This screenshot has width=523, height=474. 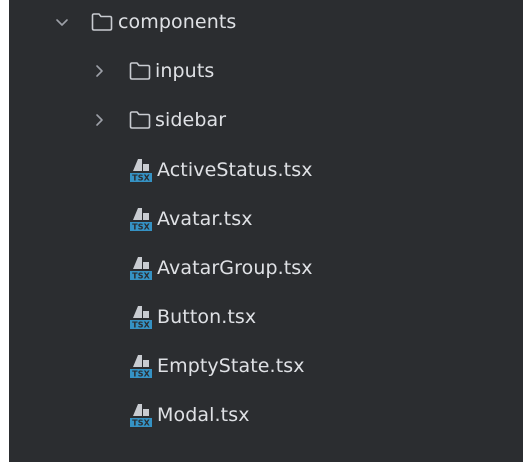 I want to click on tree-node-components: components, so click(x=266, y=22).